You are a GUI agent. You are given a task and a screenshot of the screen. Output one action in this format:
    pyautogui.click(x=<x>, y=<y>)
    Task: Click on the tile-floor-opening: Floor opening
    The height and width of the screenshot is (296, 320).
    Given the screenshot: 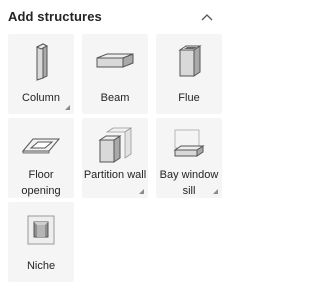 What is the action you would take?
    pyautogui.click(x=41, y=158)
    